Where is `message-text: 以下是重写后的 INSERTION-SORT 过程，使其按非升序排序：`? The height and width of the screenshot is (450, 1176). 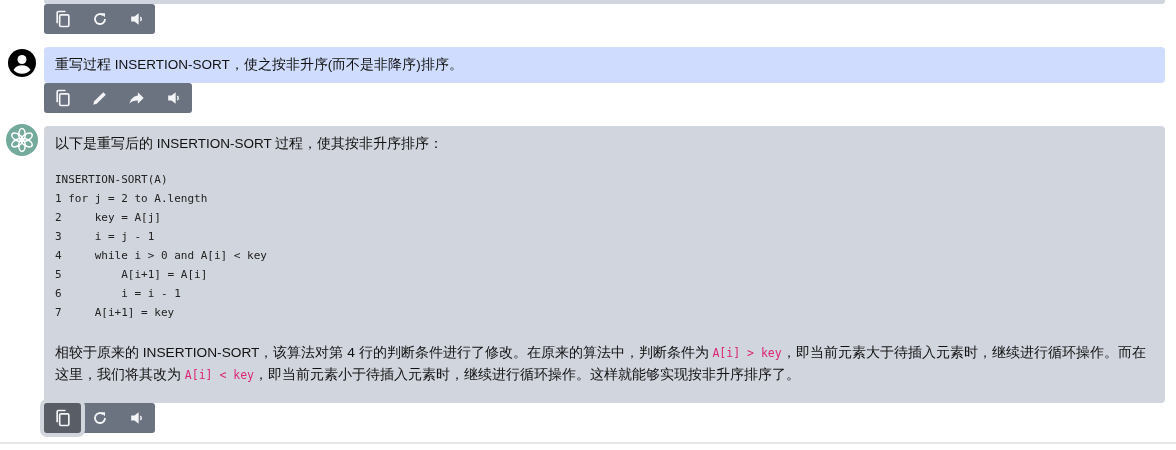 message-text: 以下是重写后的 INSERTION-SORT 过程，使其按非升序排序： is located at coordinates (250, 144).